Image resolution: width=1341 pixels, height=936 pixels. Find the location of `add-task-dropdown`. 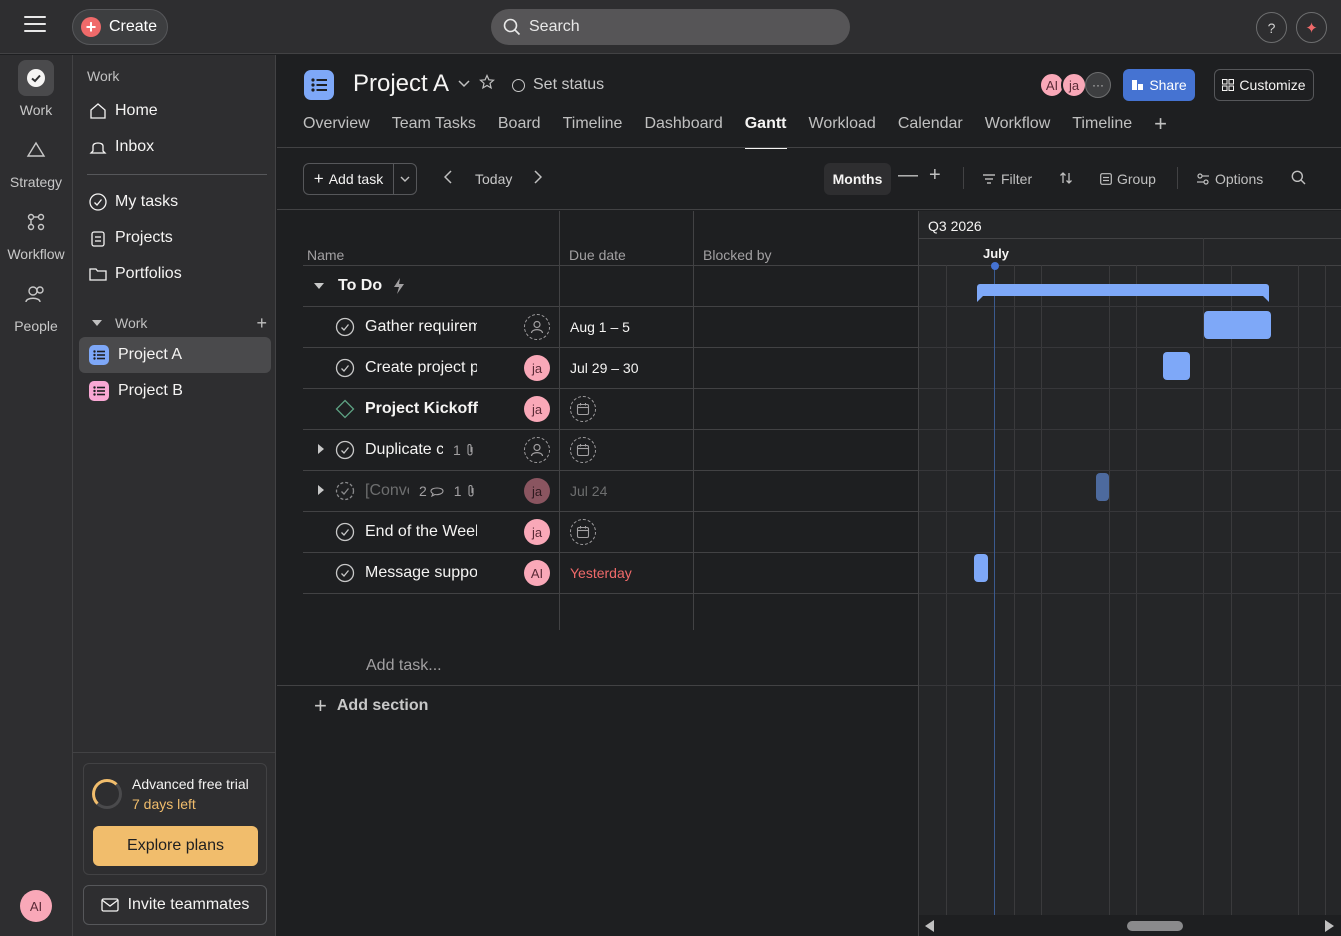

add-task-dropdown is located at coordinates (405, 179).